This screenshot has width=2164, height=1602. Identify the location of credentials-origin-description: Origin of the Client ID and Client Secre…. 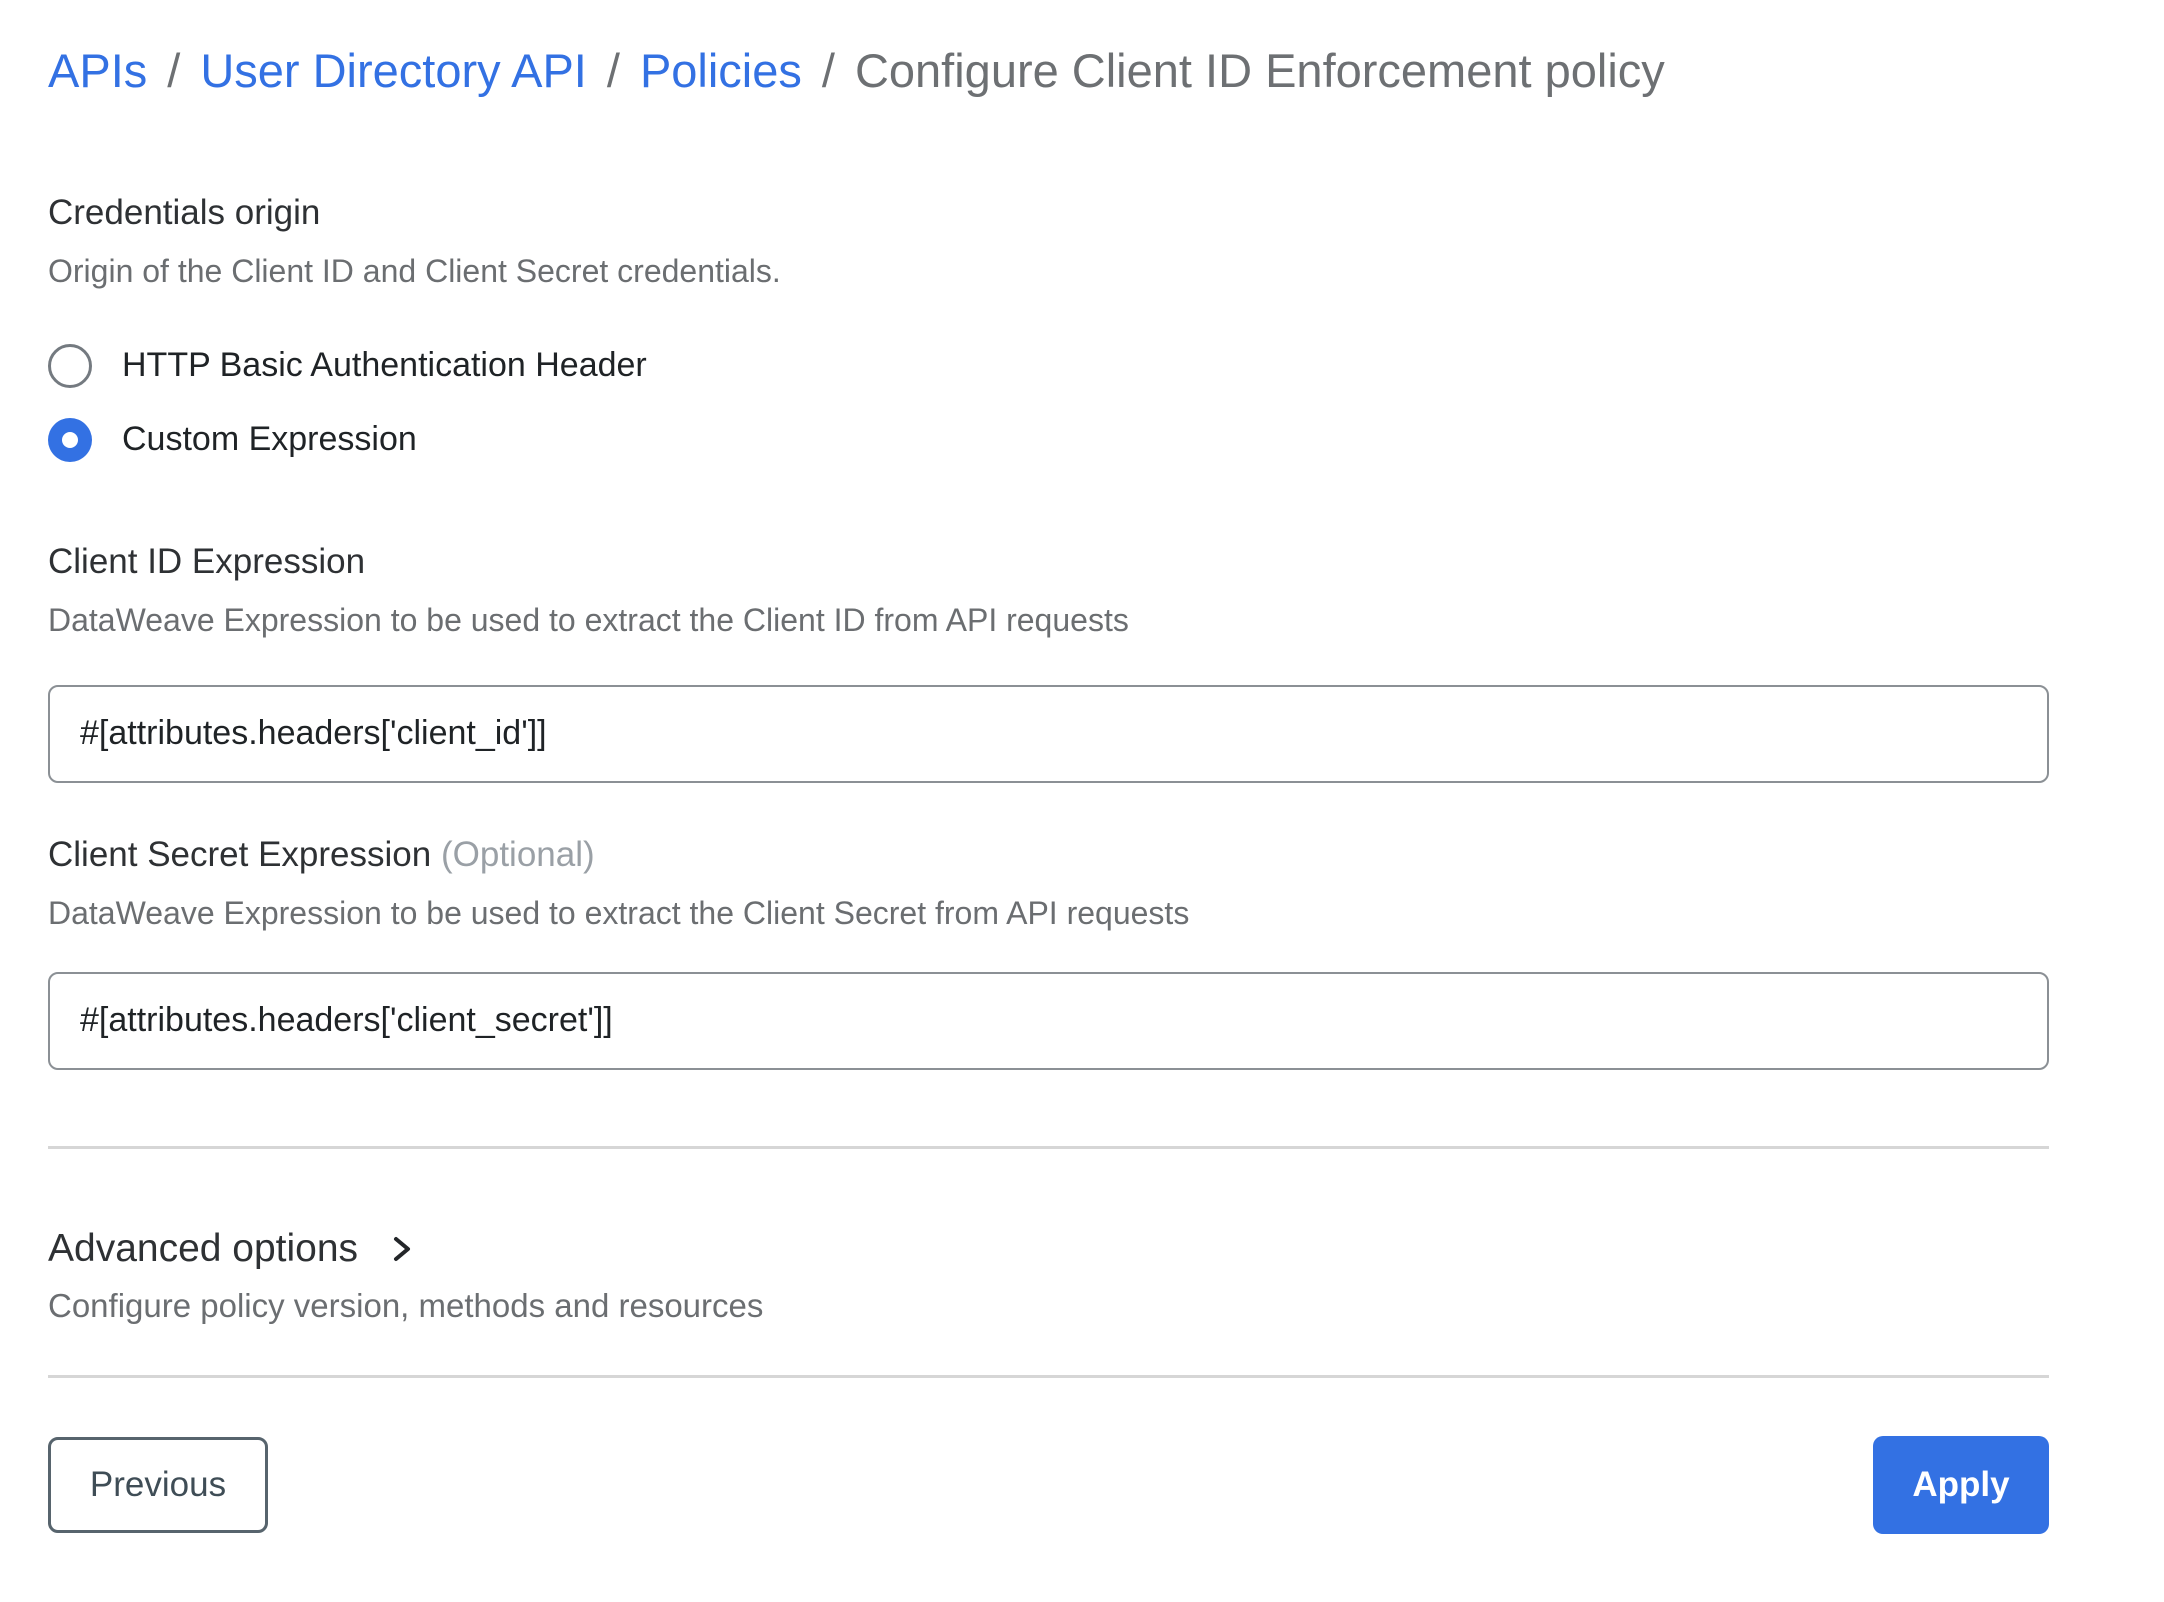
(414, 270).